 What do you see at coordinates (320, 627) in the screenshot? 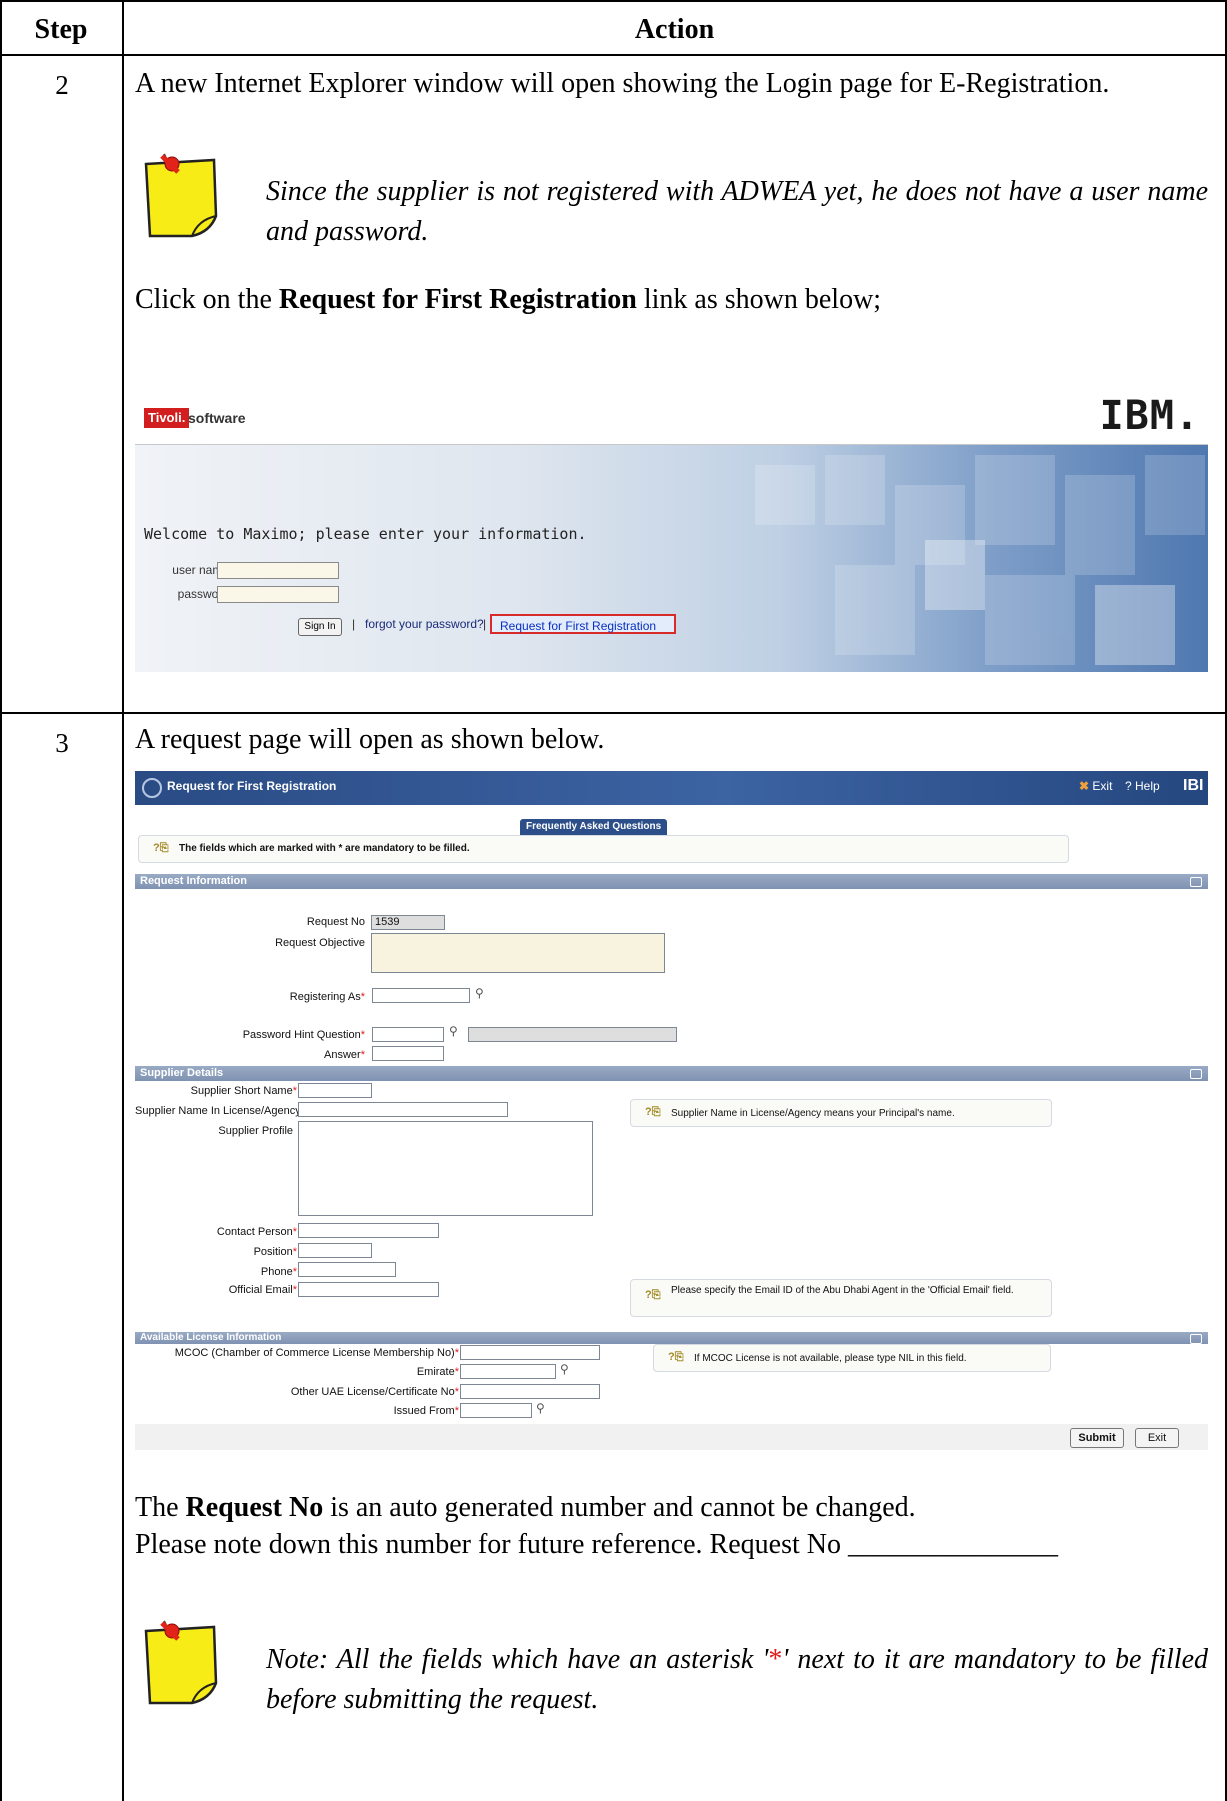
I see `sign-in-button: Sign In` at bounding box center [320, 627].